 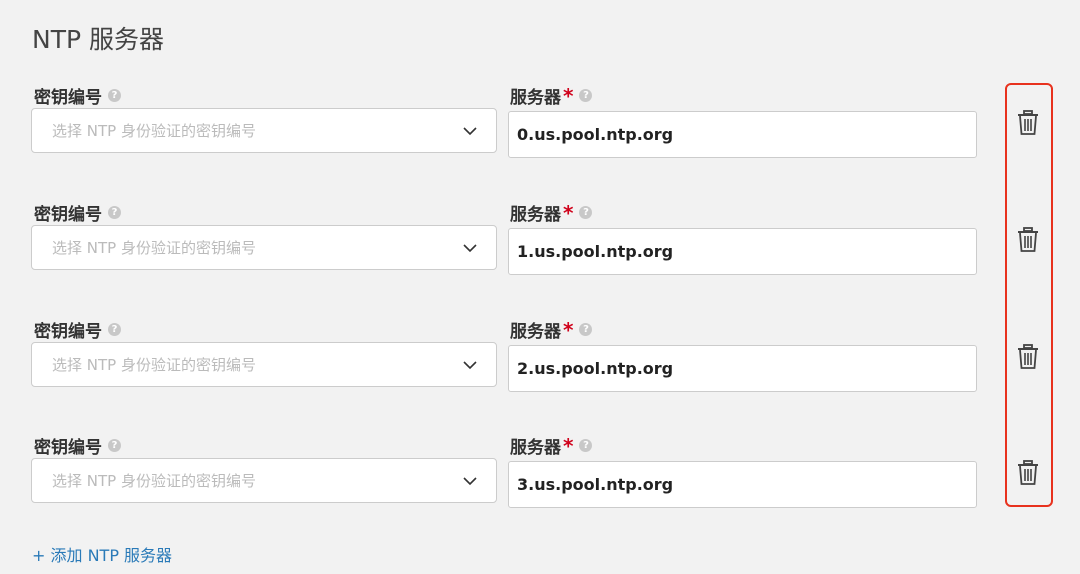 What do you see at coordinates (595, 484) in the screenshot?
I see `server-input-value: 3.us.pool.ntp.org` at bounding box center [595, 484].